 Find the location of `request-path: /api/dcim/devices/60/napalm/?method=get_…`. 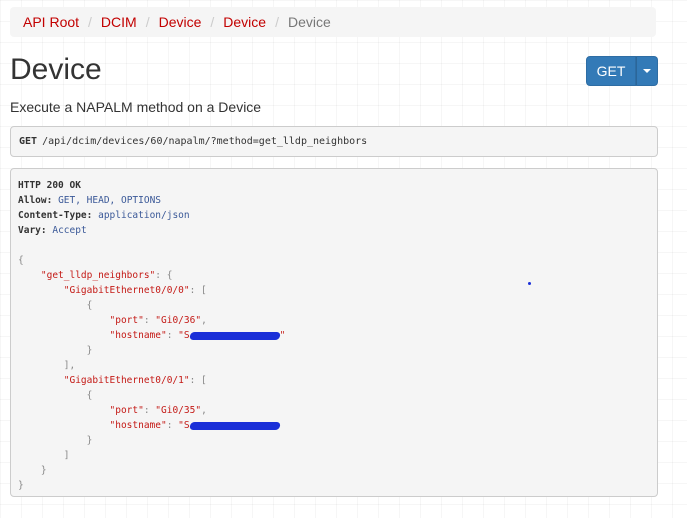

request-path: /api/dcim/devices/60/napalm/?method=get_… is located at coordinates (205, 141).